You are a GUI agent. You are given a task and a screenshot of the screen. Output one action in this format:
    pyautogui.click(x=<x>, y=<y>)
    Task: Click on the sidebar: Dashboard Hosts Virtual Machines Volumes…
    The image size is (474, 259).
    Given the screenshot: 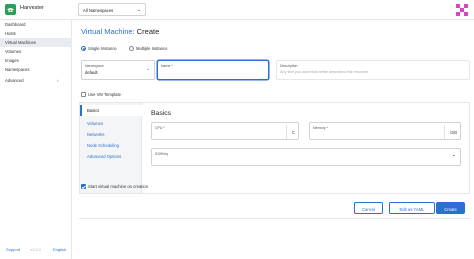 What is the action you would take?
    pyautogui.click(x=36, y=139)
    